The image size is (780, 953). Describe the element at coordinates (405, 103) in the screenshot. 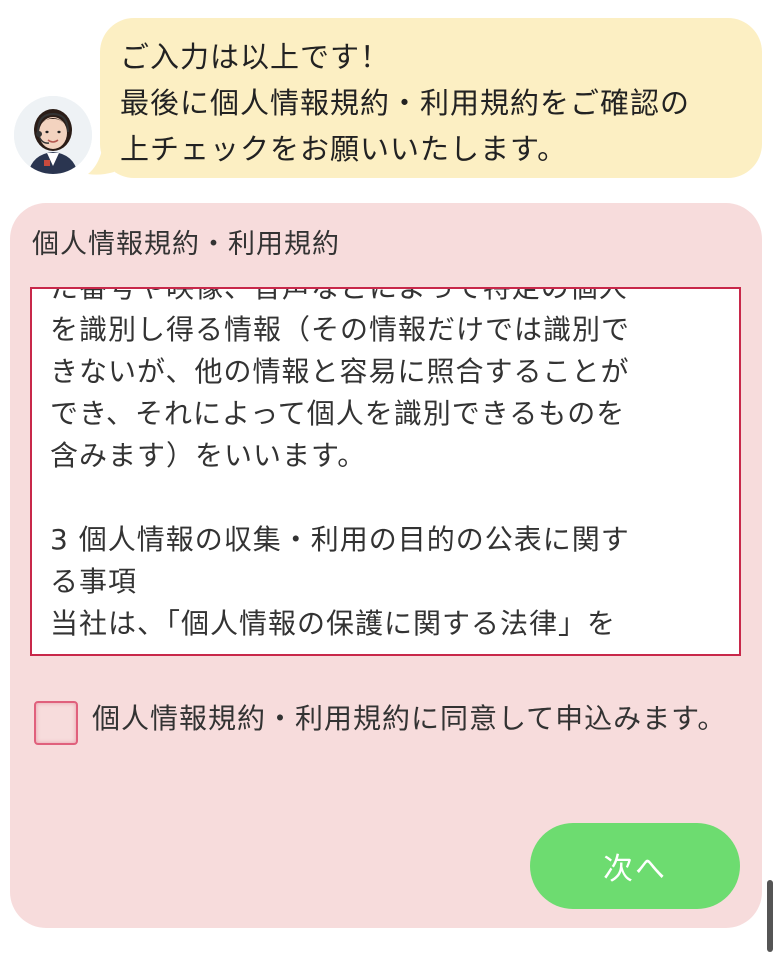

I see `bubble-text-line: 最後に個人情報規約・利用規約をご確認の` at that location.